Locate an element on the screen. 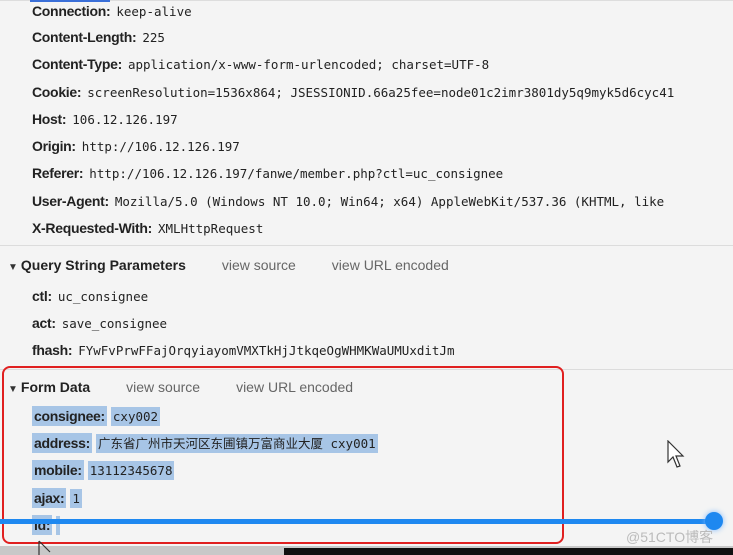 This screenshot has height=555, width=733. query-param-row: act: save_consignee is located at coordinates (100, 323).